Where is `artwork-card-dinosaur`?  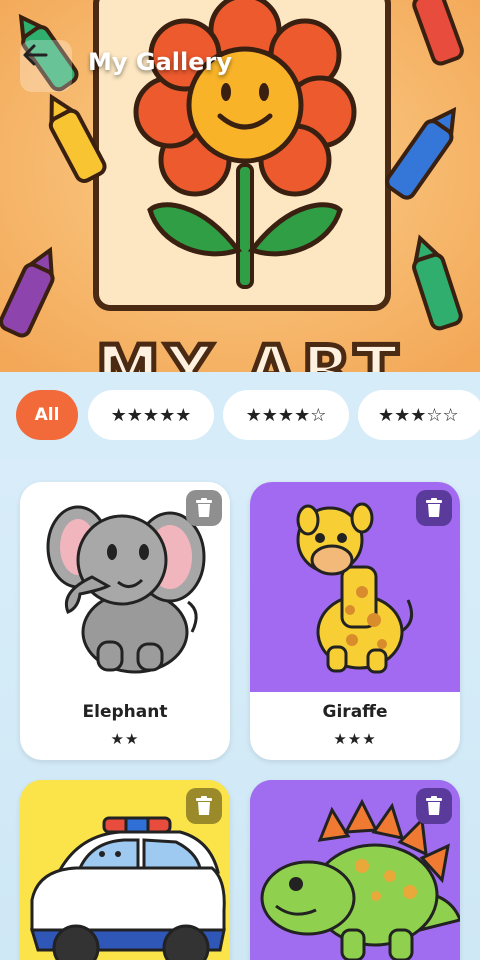 artwork-card-dinosaur is located at coordinates (355, 870).